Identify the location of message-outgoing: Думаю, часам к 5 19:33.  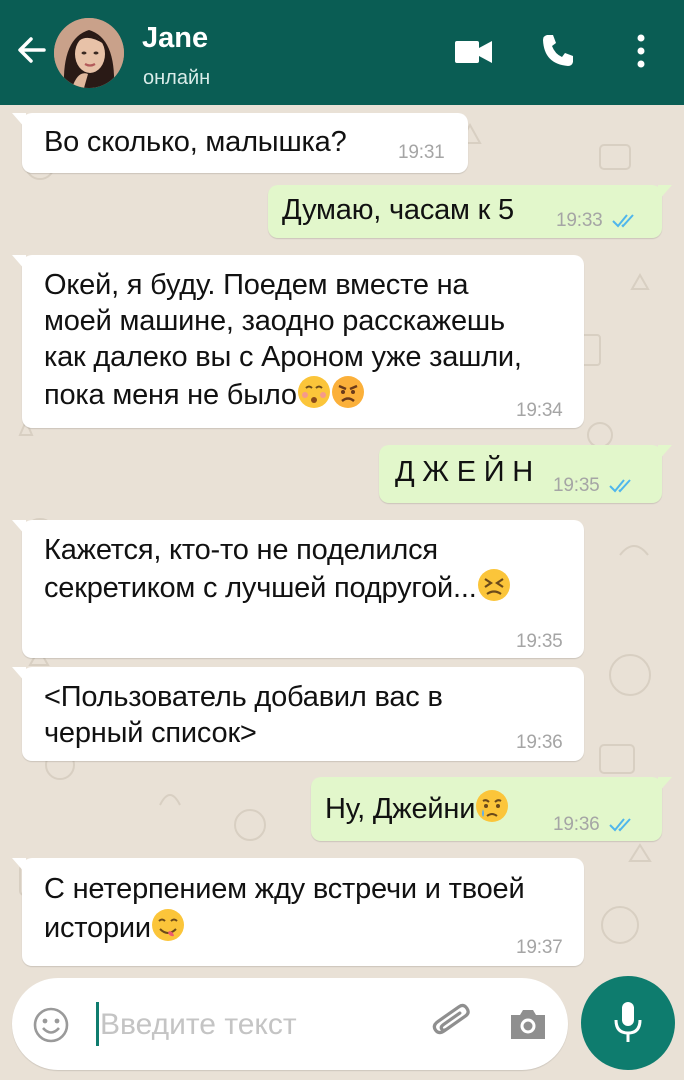
(470, 211).